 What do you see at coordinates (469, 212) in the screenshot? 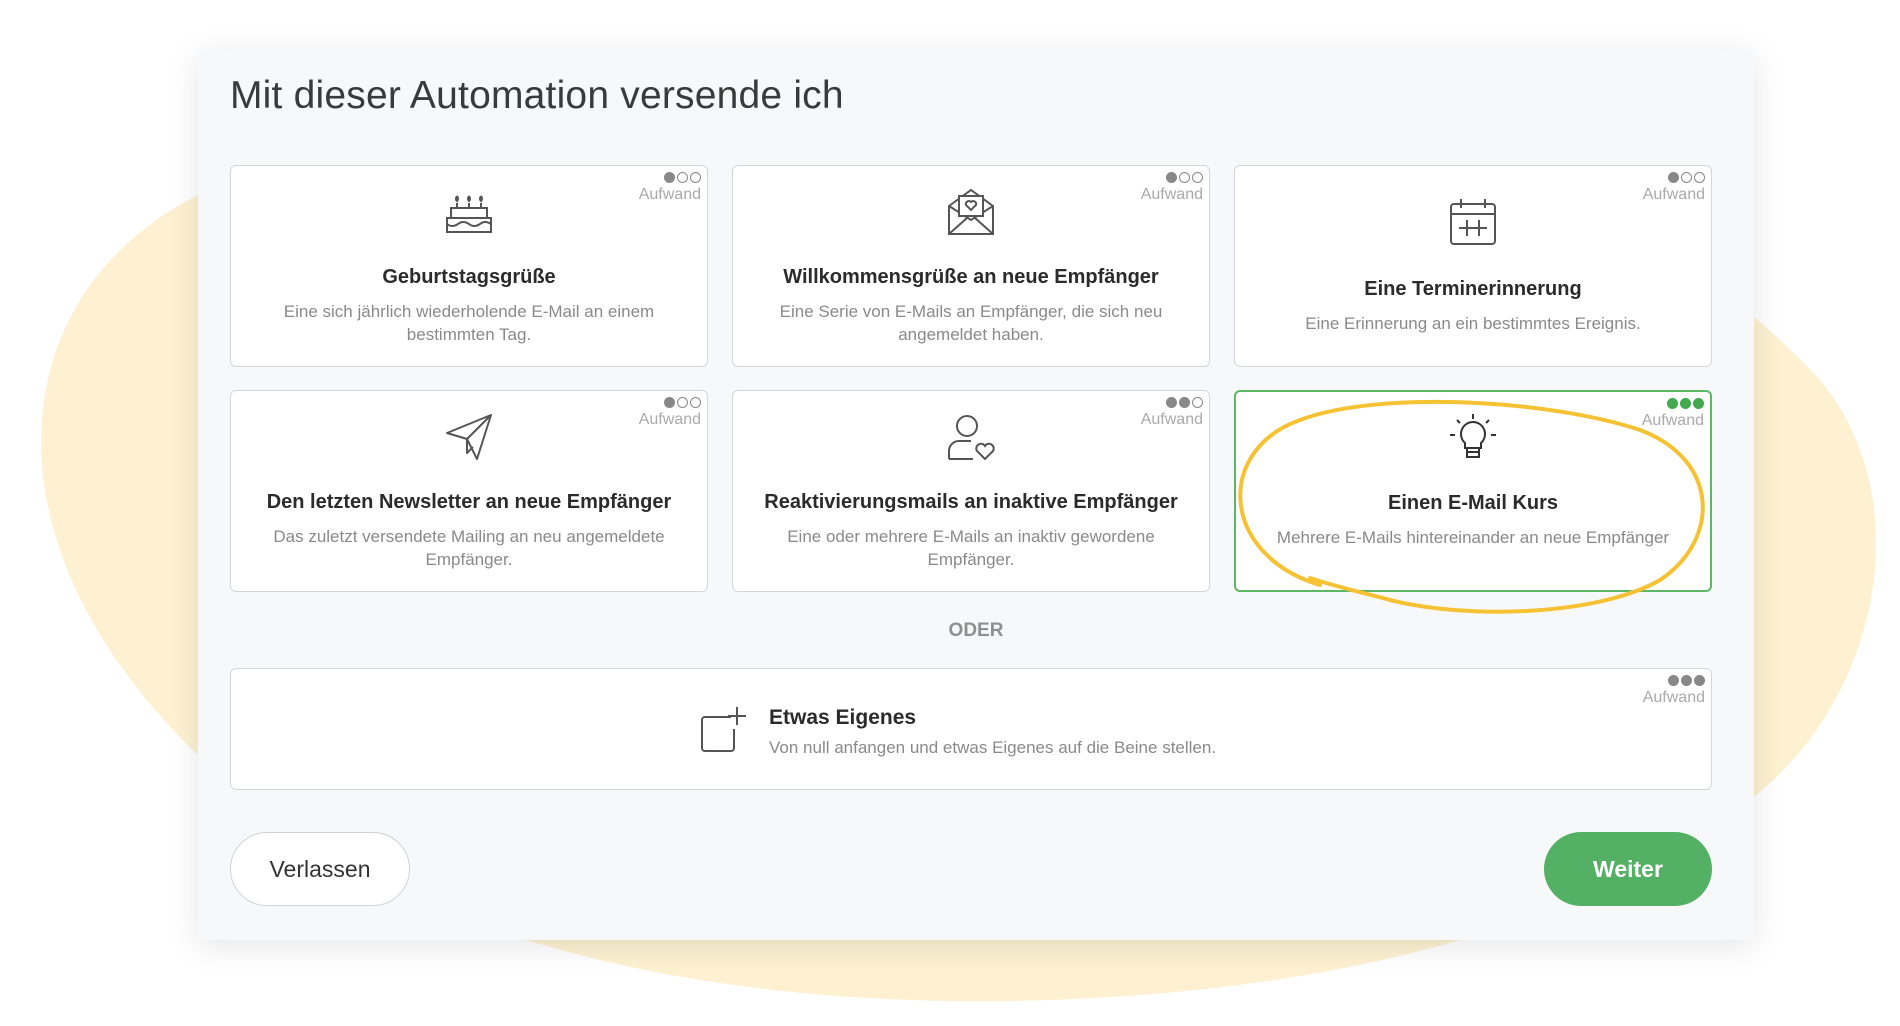
I see `birthday-cake-icon` at bounding box center [469, 212].